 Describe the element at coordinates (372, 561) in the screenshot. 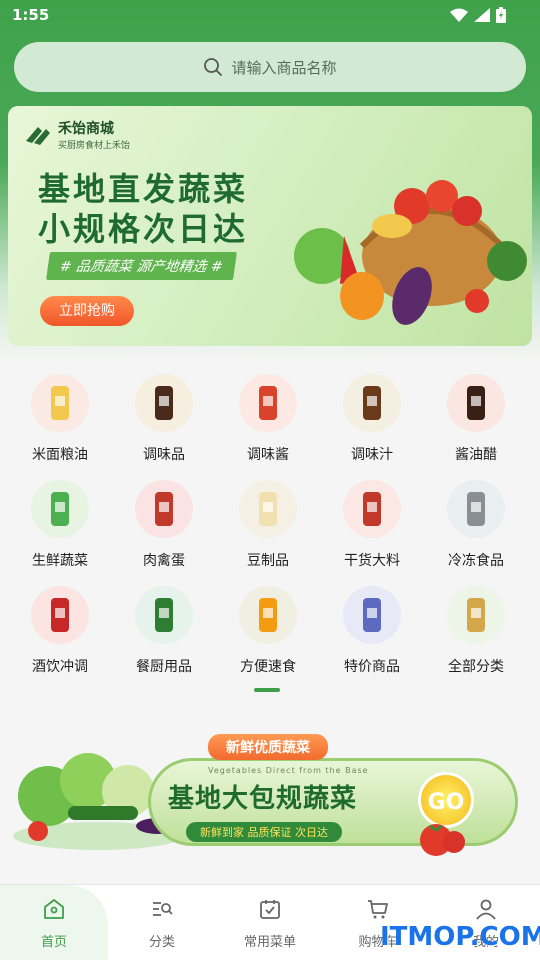

I see `category-label: 干货大料` at that location.